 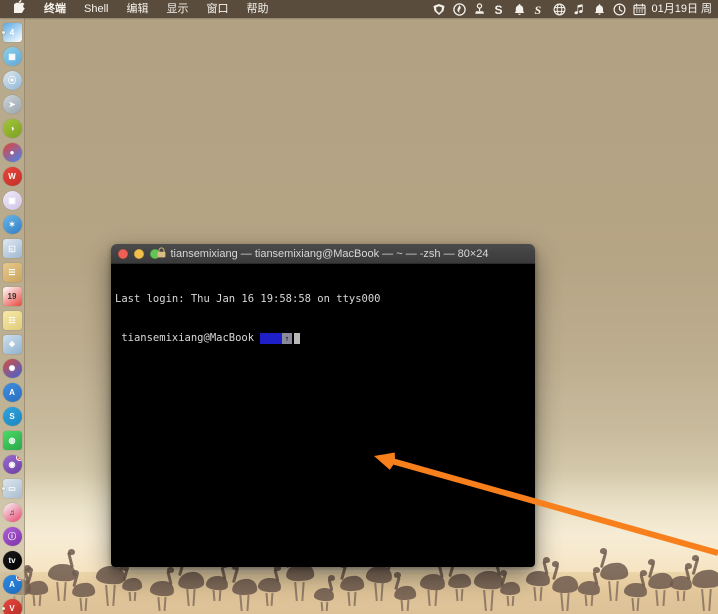 I want to click on dock-item-10: ☰, so click(x=12, y=272).